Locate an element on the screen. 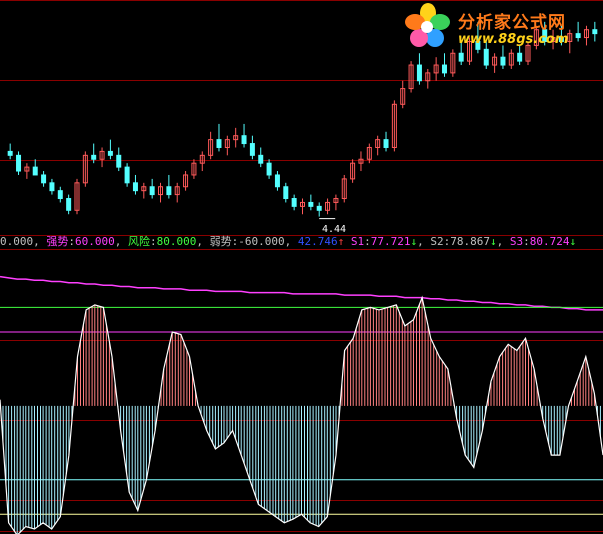 Image resolution: width=603 pixels, height=534 pixels. legend-main-arrow: ↑ is located at coordinates (341, 241).